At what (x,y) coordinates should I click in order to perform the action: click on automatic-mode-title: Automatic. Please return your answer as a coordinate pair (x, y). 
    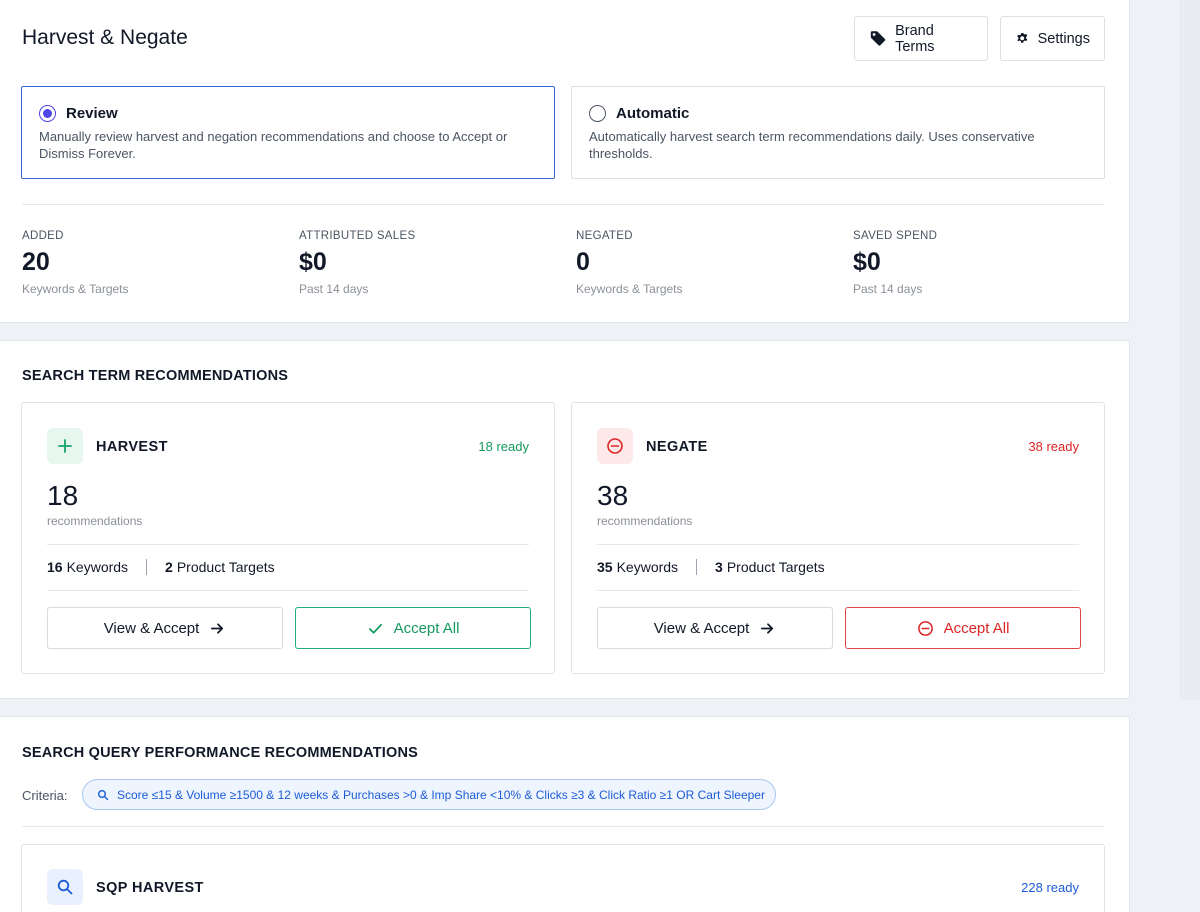
    Looking at the image, I should click on (653, 113).